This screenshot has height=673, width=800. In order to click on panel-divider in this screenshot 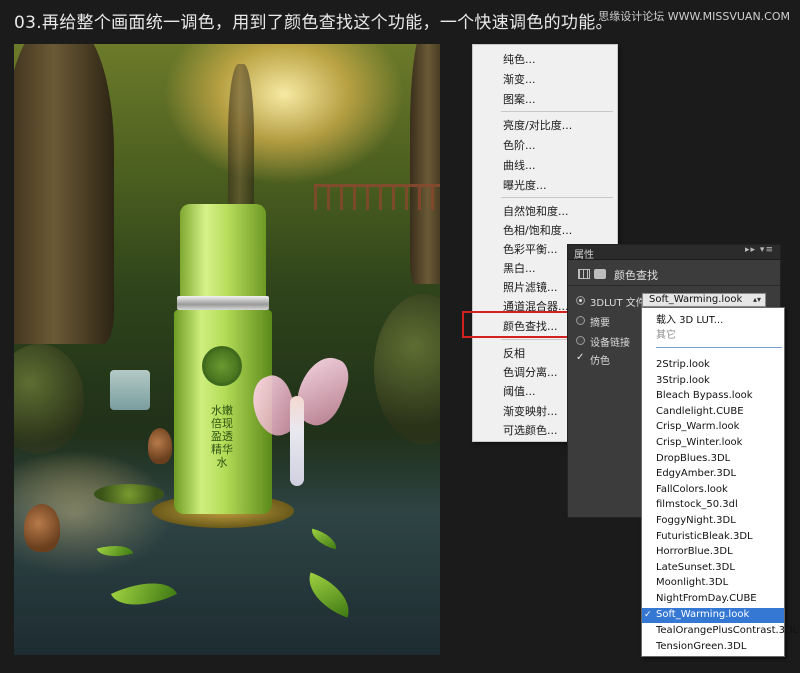, I will do `click(674, 285)`.